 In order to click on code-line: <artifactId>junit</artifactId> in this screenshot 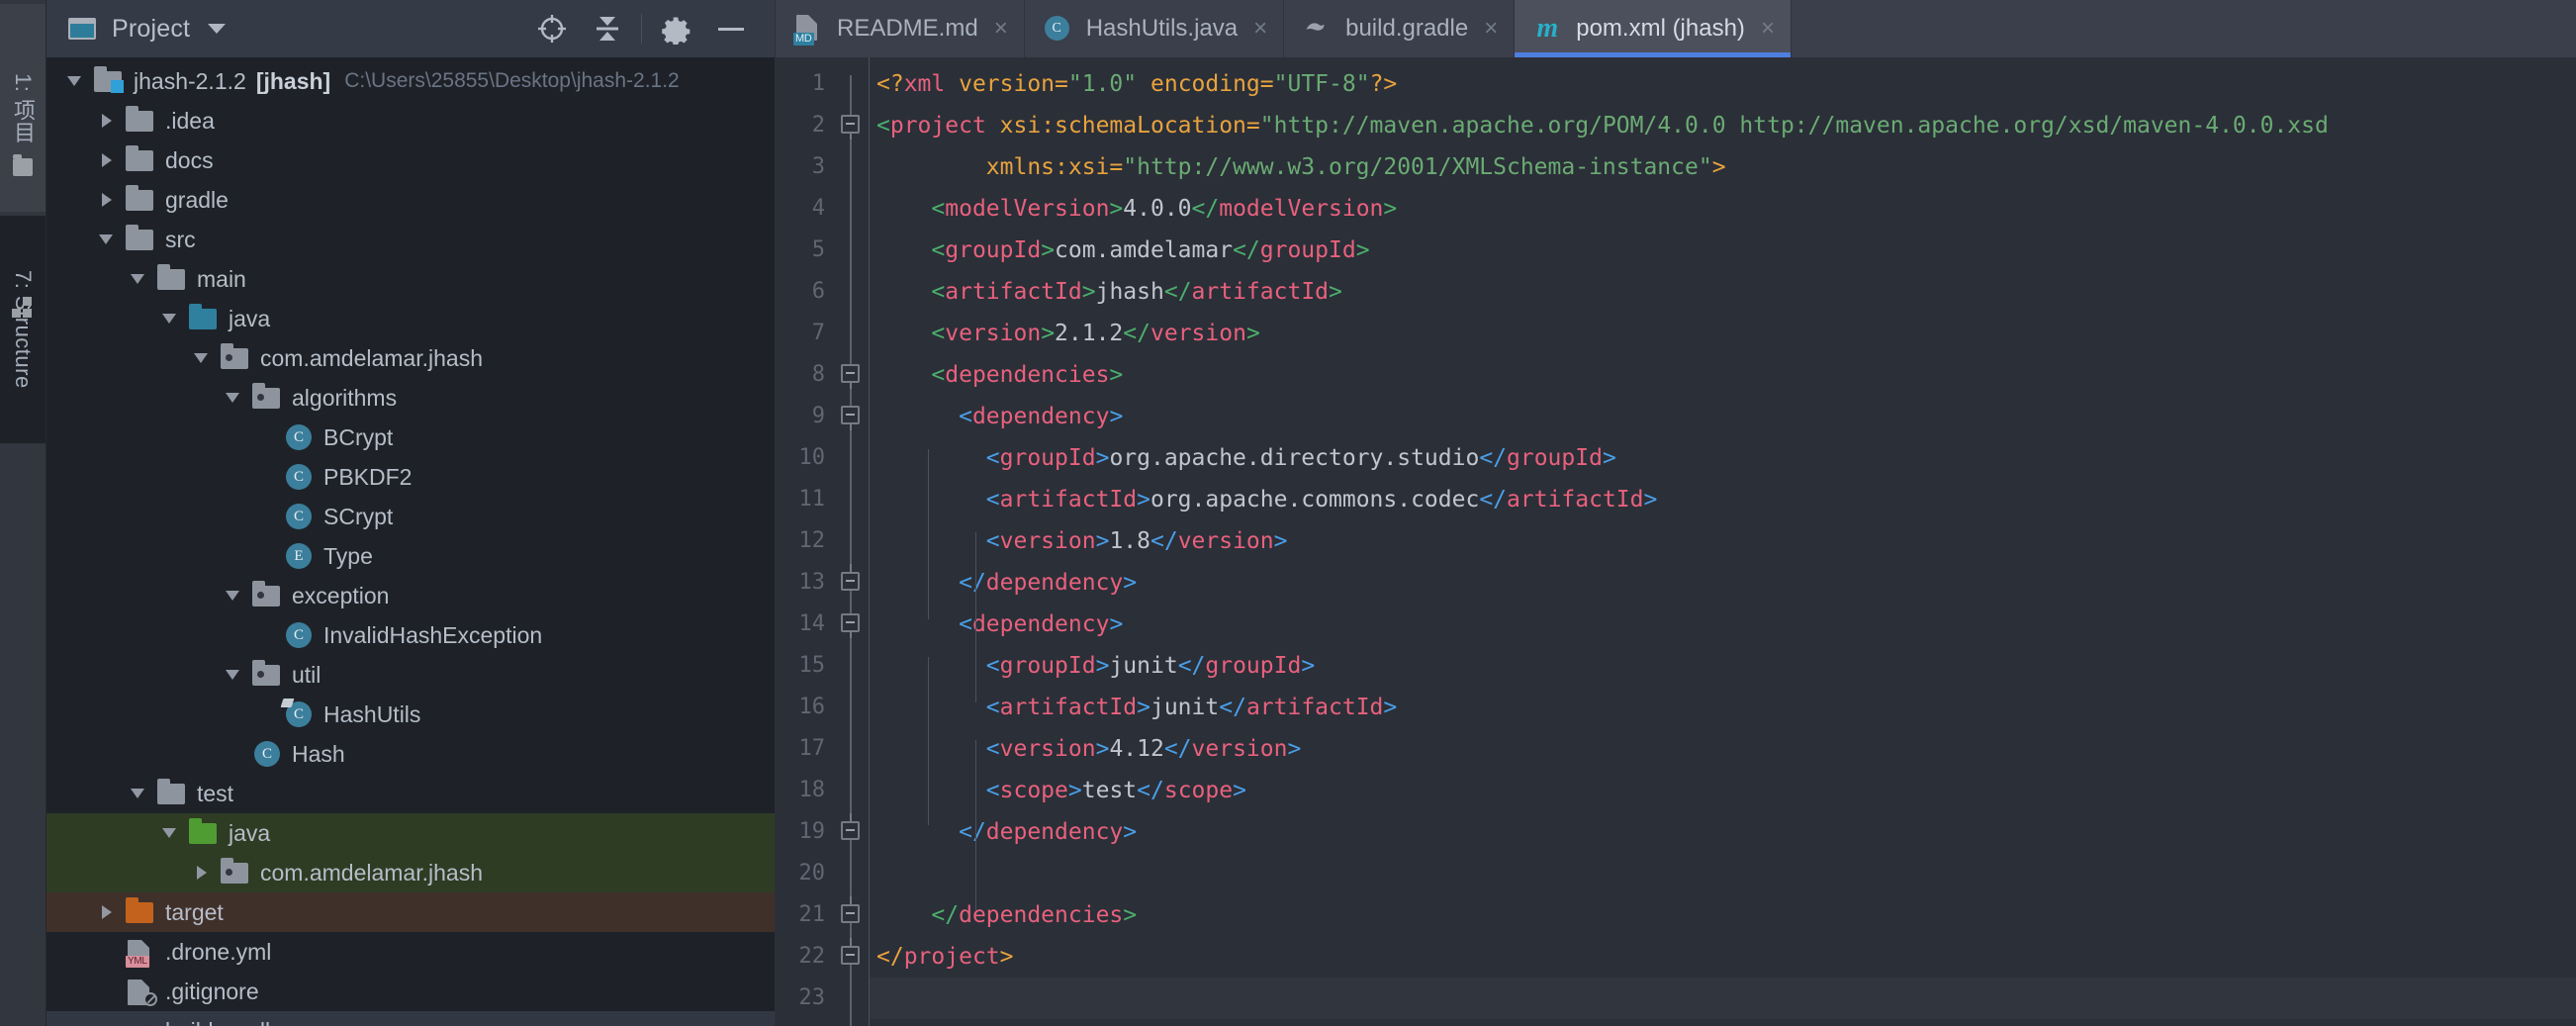, I will do `click(1722, 707)`.